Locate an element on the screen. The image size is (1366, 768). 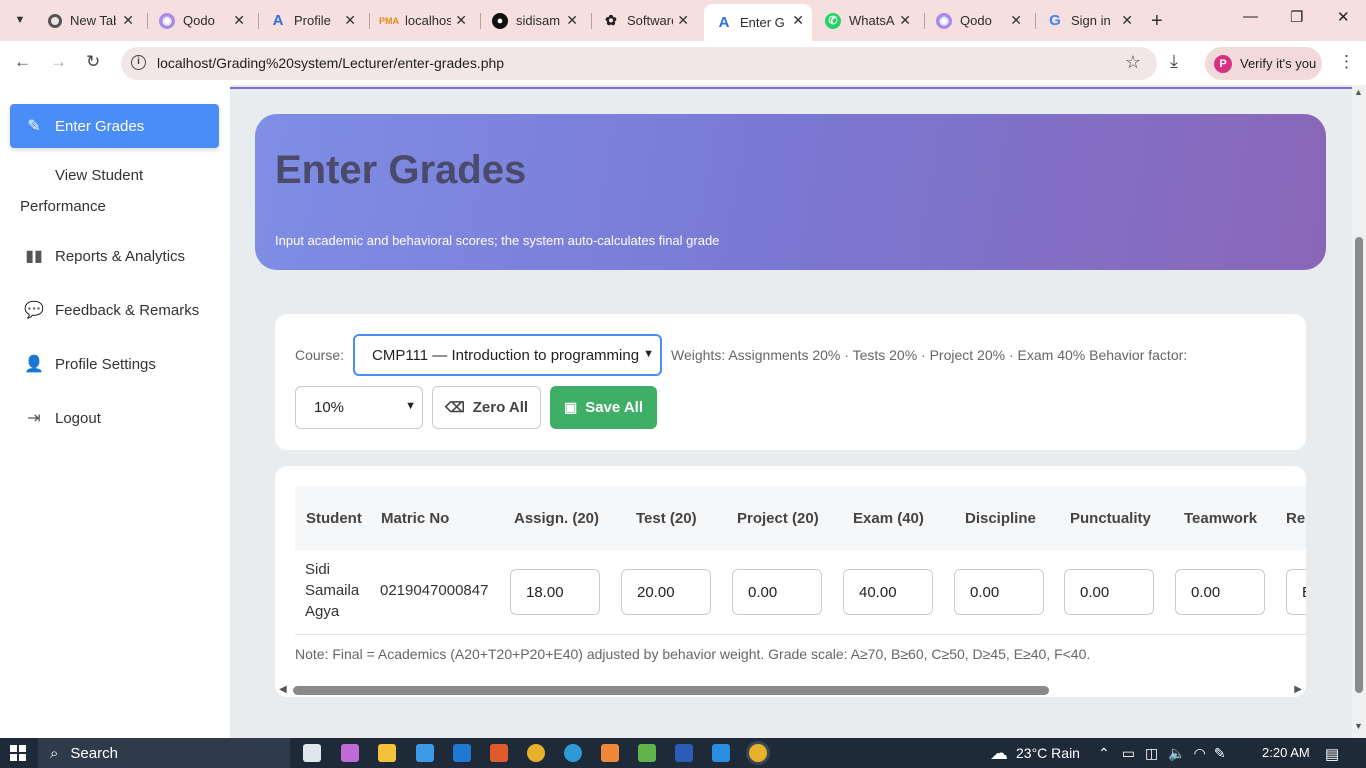
app-icon is located at coordinates (647, 753).